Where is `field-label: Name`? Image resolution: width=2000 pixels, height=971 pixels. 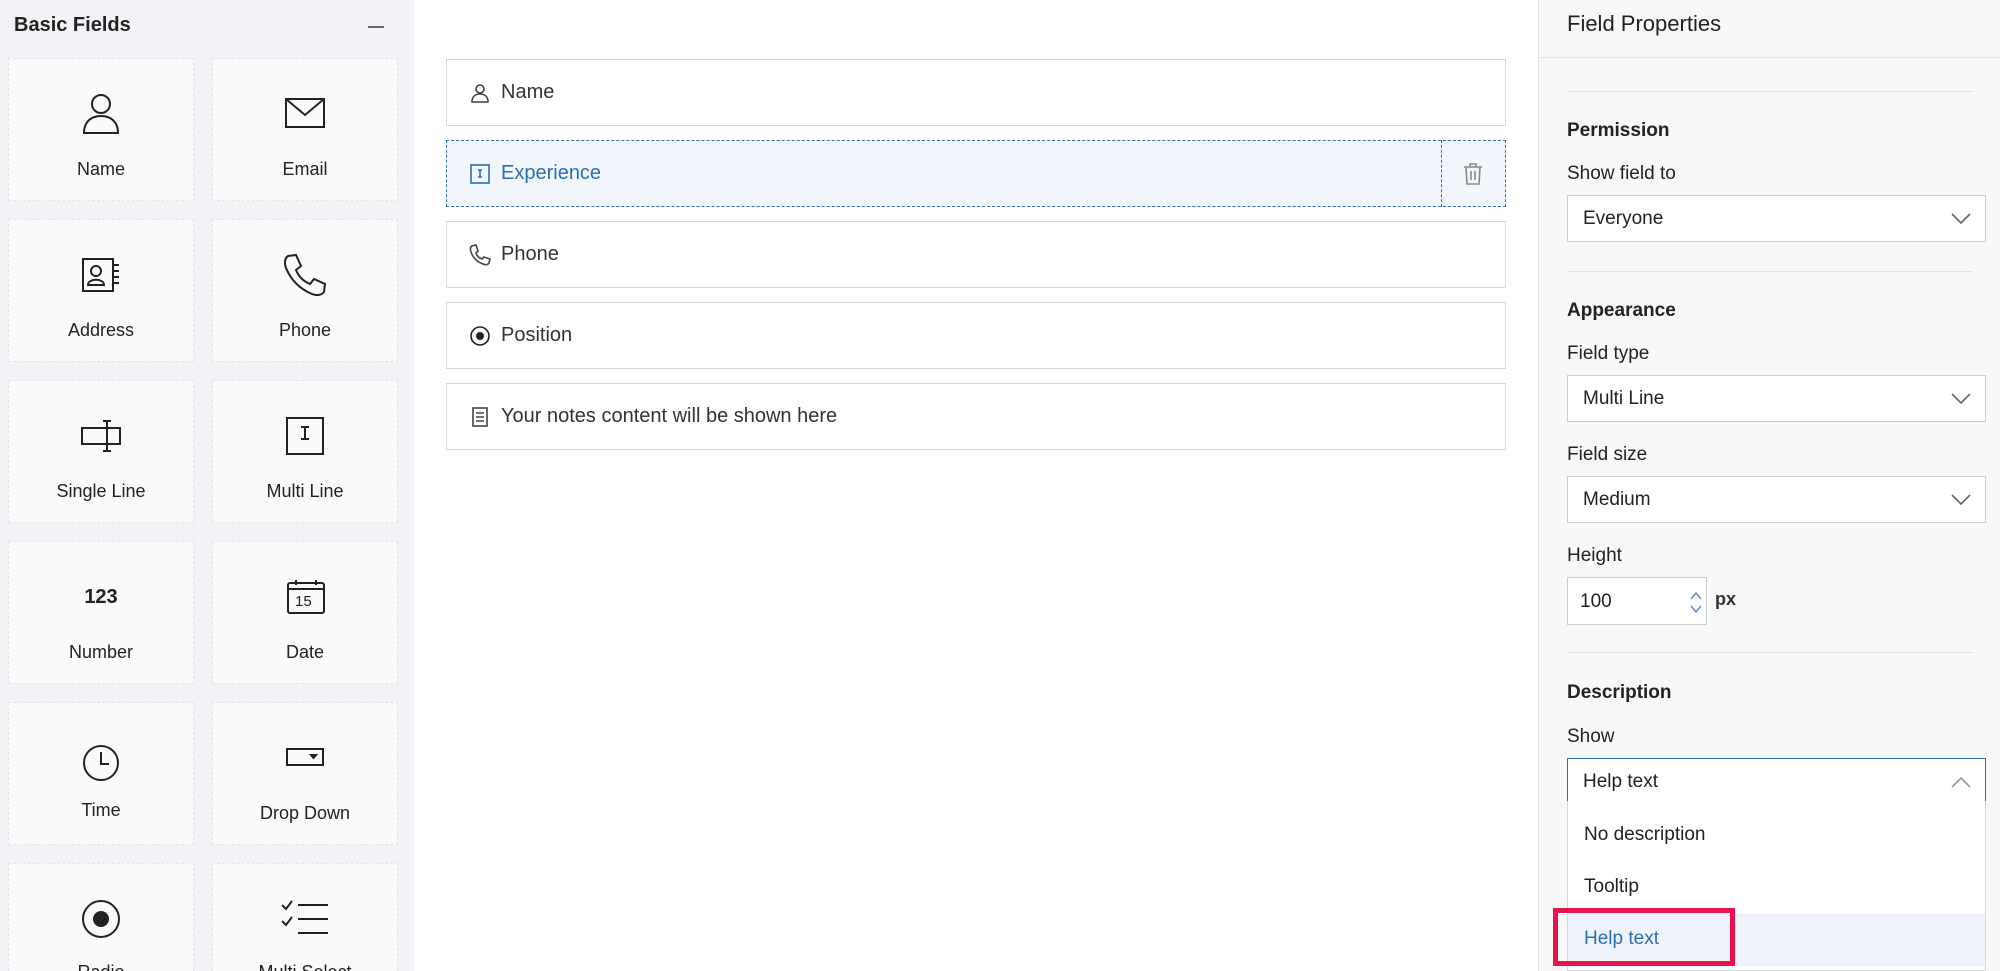 field-label: Name is located at coordinates (528, 92).